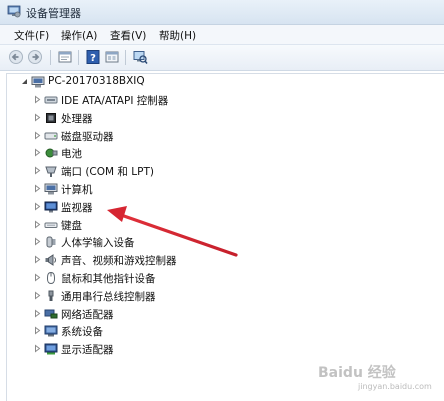 The width and height of the screenshot is (444, 401). What do you see at coordinates (65, 57) in the screenshot?
I see `properties-icon` at bounding box center [65, 57].